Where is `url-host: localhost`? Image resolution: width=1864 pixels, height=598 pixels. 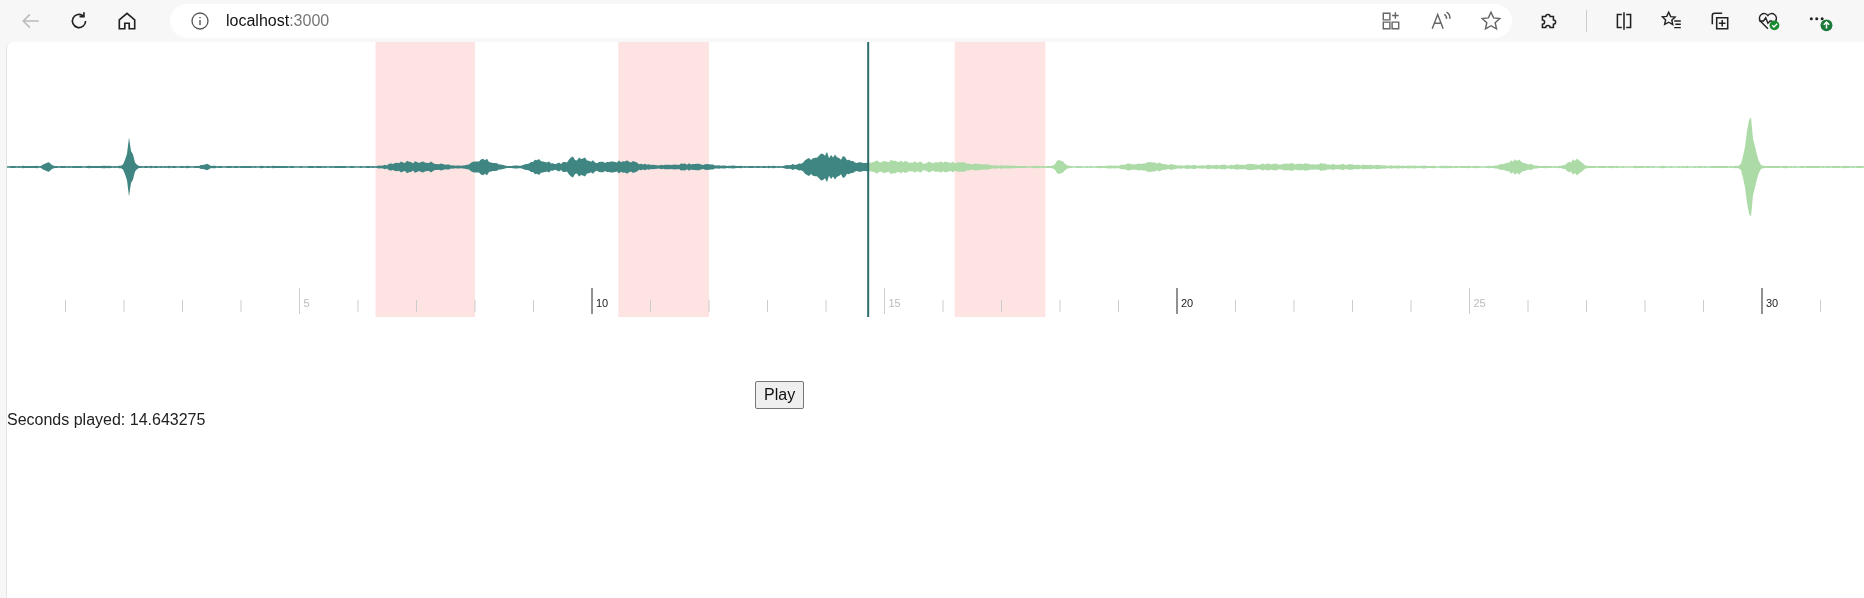 url-host: localhost is located at coordinates (258, 21).